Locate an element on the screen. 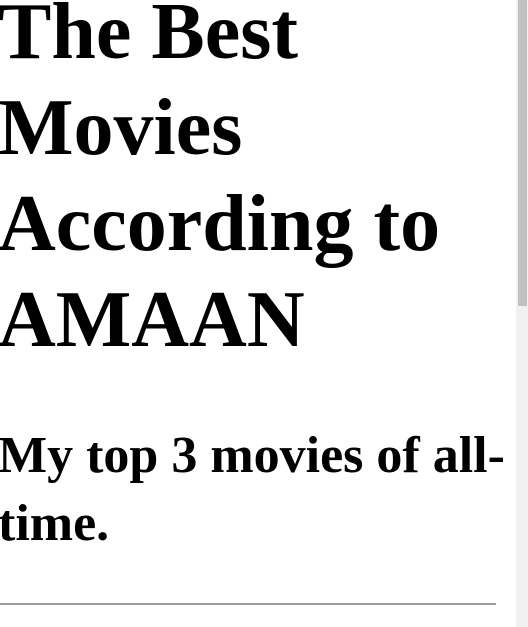 This screenshot has height=627, width=528. section-divider is located at coordinates (248, 604).